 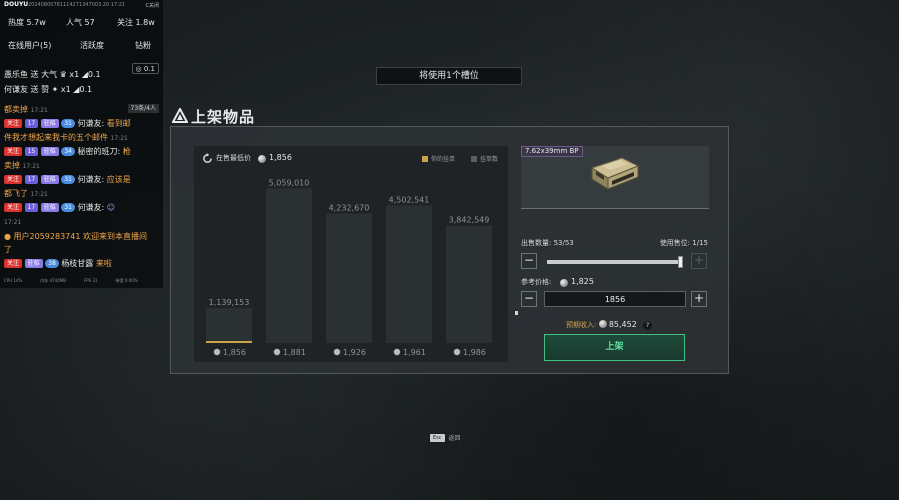 What do you see at coordinates (52, 263) in the screenshot?
I see `vip-badge: 38` at bounding box center [52, 263].